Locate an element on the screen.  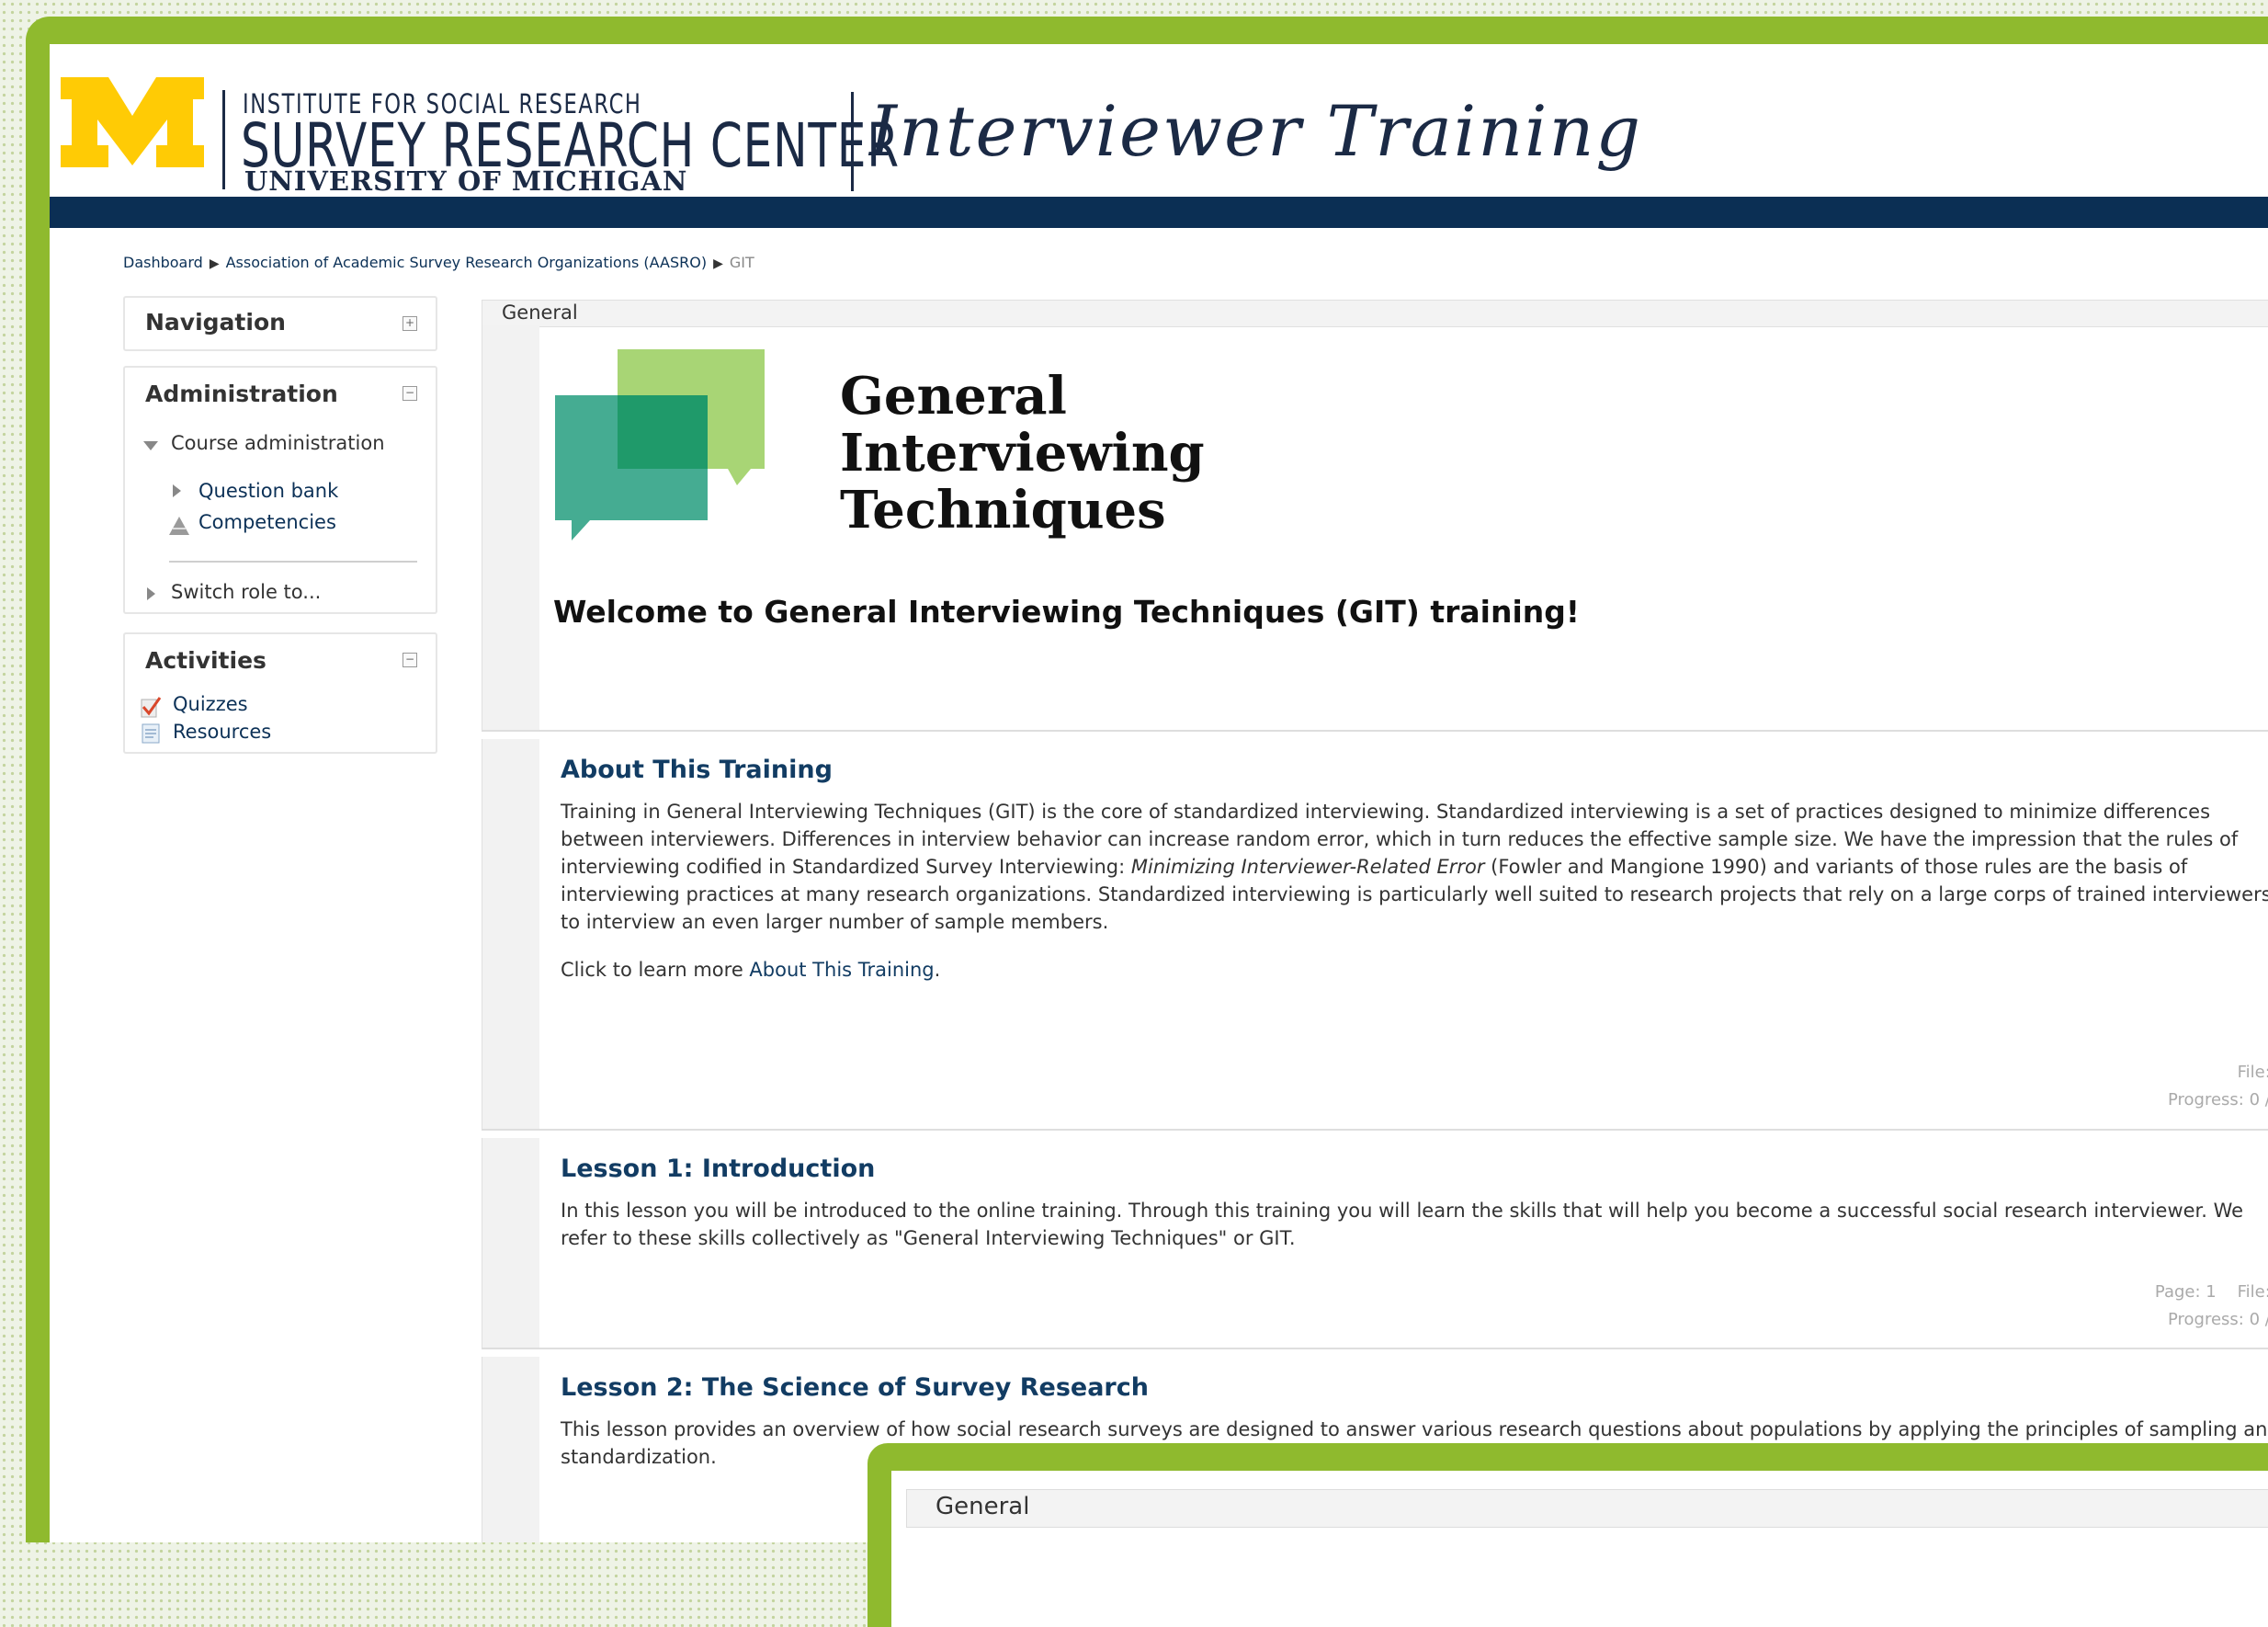
block-m-logo is located at coordinates (132, 122).